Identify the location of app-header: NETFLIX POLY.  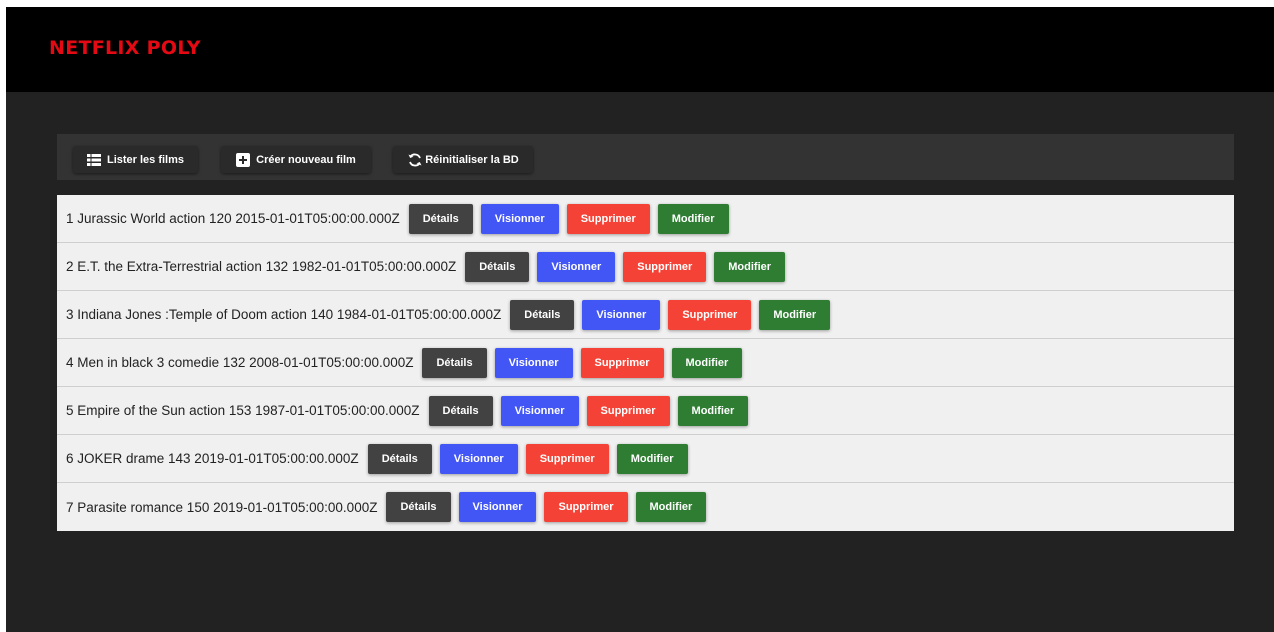
(640, 49).